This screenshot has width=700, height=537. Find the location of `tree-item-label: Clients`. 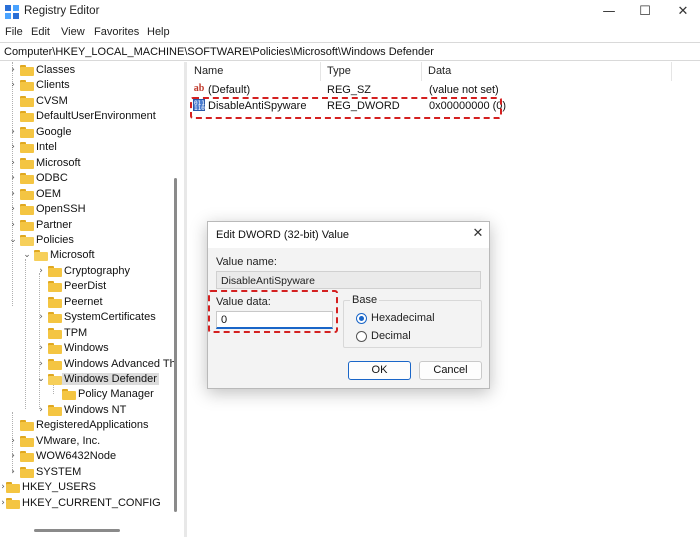

tree-item-label: Clients is located at coordinates (53, 85).